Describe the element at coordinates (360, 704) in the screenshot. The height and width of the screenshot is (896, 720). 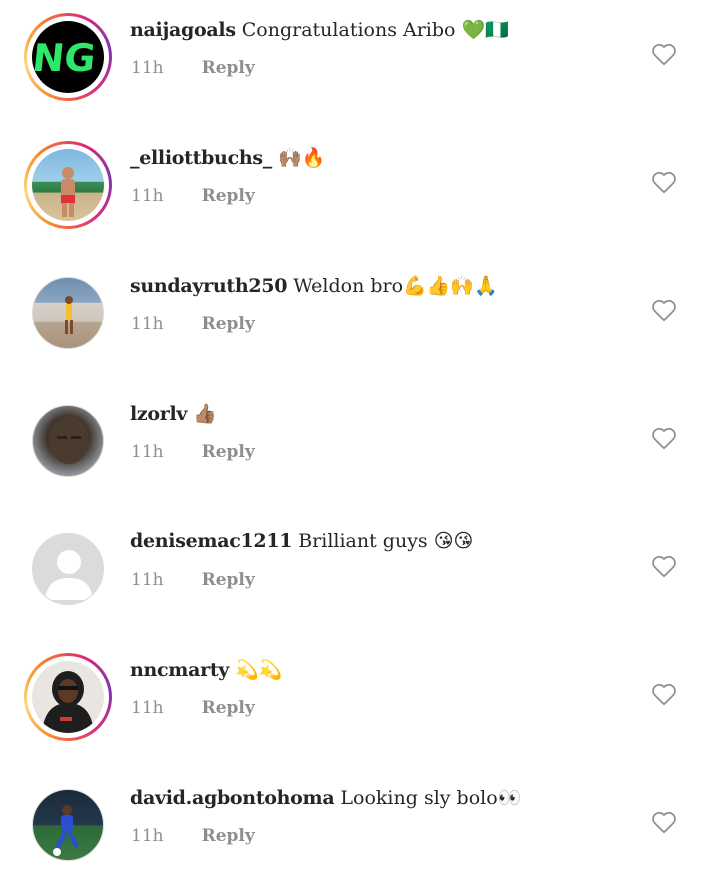
I see `comment-item: nncmarty 💫💫 11h Reply` at that location.